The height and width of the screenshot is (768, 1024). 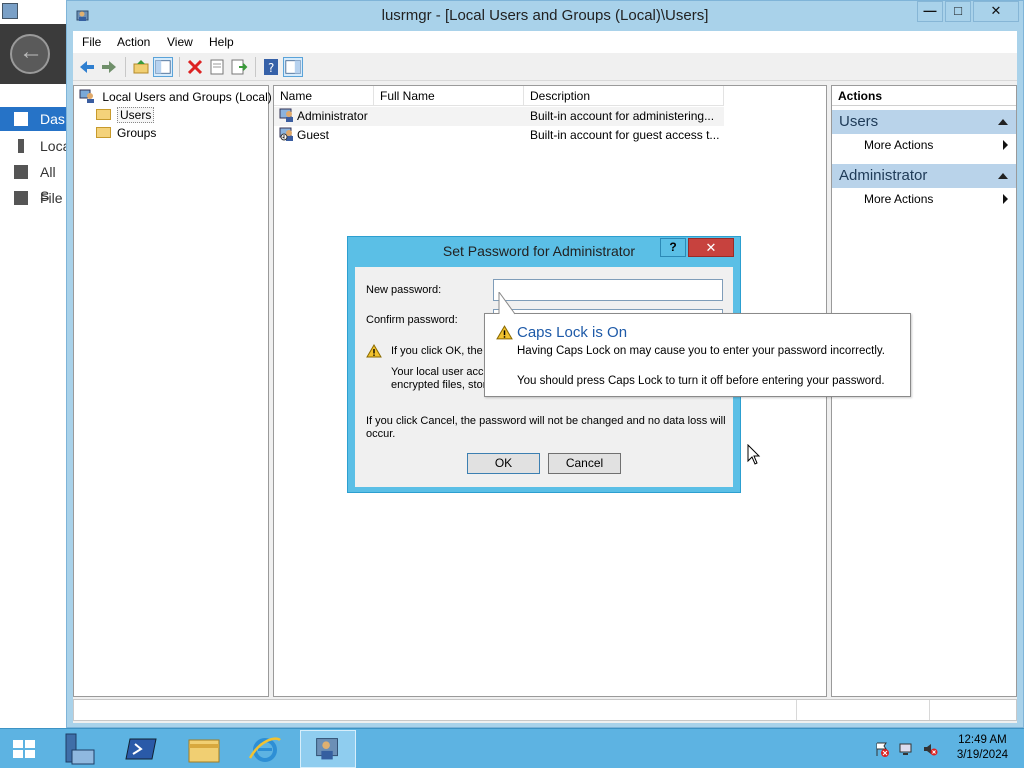 What do you see at coordinates (35, 146) in the screenshot?
I see `nav-item-local-server: Loca` at bounding box center [35, 146].